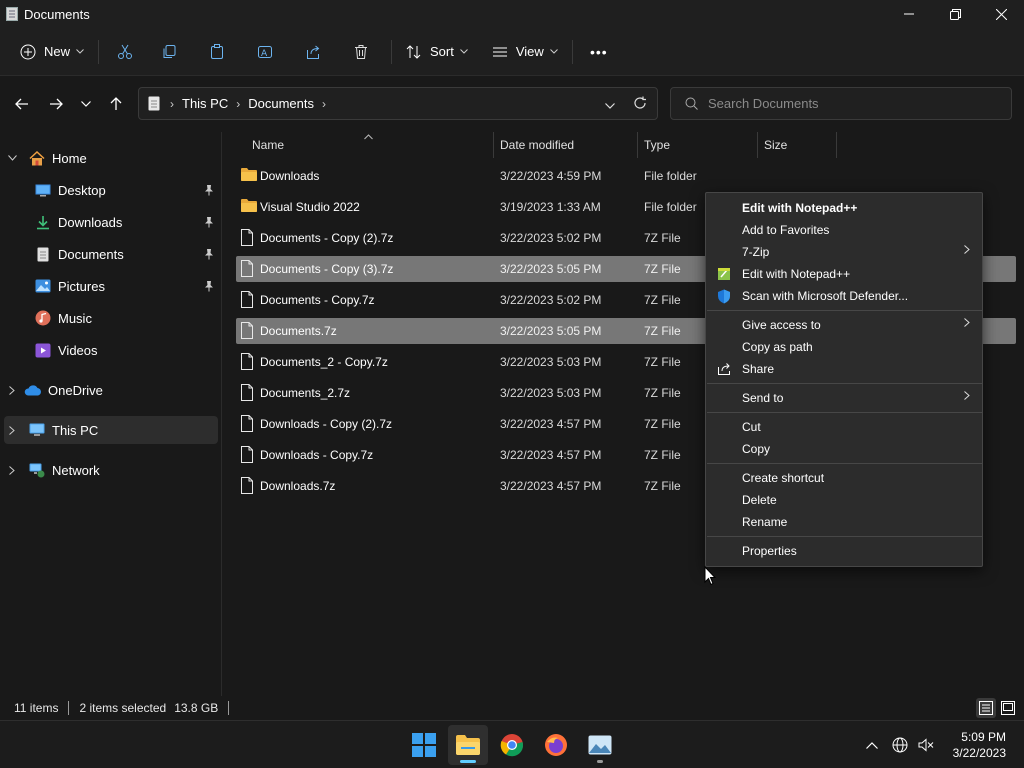 Image resolution: width=1024 pixels, height=768 pixels. What do you see at coordinates (640, 104) in the screenshot?
I see `refresh-button` at bounding box center [640, 104].